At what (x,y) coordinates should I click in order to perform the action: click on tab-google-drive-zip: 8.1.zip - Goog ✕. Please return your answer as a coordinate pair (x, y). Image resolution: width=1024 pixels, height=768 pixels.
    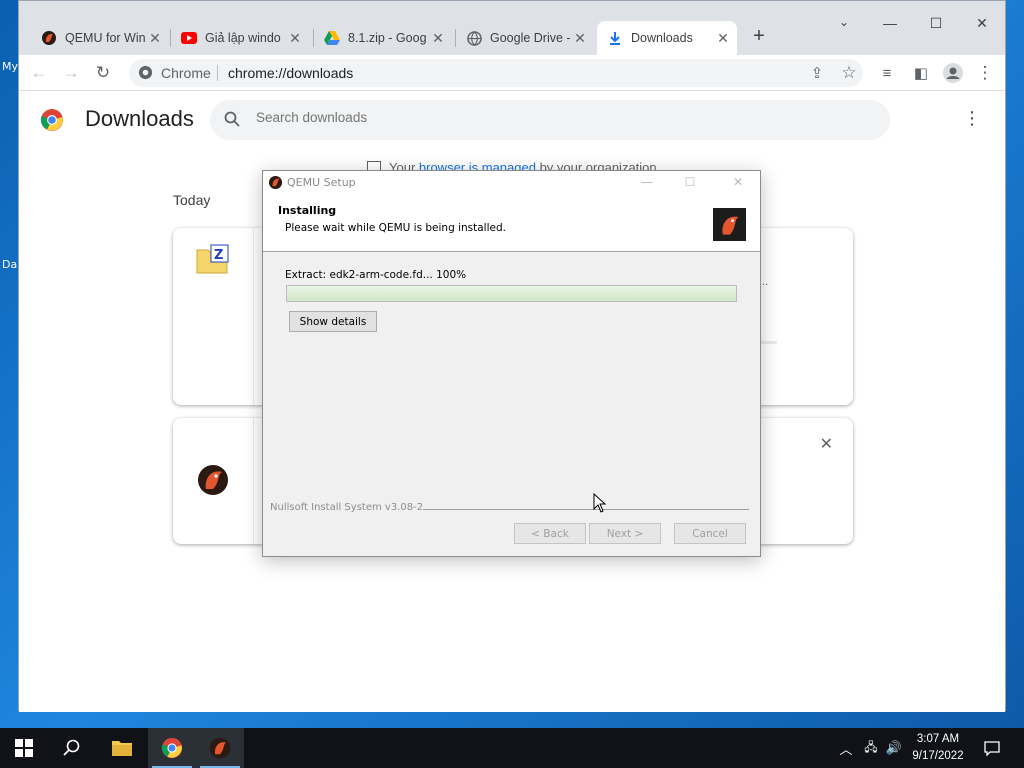
    Looking at the image, I should click on (383, 38).